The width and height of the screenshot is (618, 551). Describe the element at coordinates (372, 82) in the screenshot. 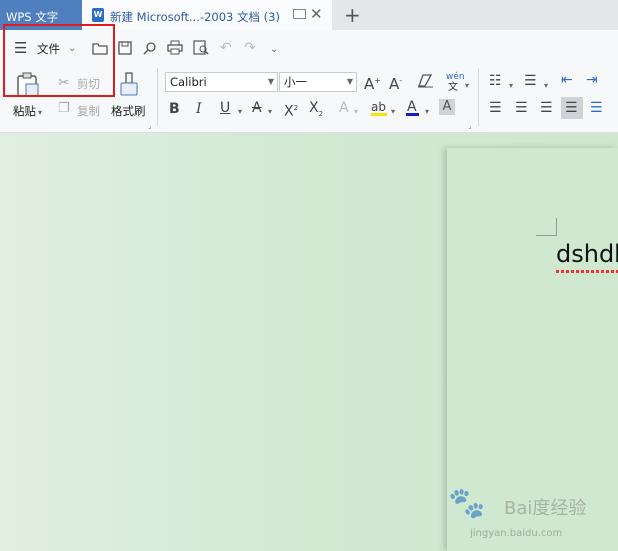

I see `grow-font-icon: A+` at that location.